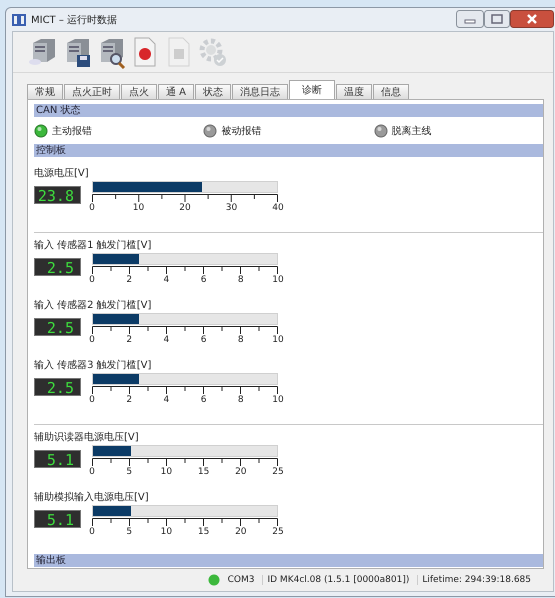  Describe the element at coordinates (497, 19) in the screenshot. I see `maximize-icon` at that location.